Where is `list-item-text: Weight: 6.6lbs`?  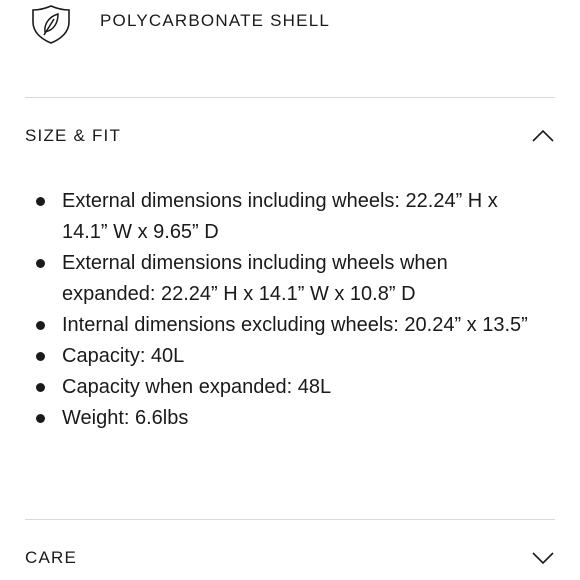 list-item-text: Weight: 6.6lbs is located at coordinates (125, 418).